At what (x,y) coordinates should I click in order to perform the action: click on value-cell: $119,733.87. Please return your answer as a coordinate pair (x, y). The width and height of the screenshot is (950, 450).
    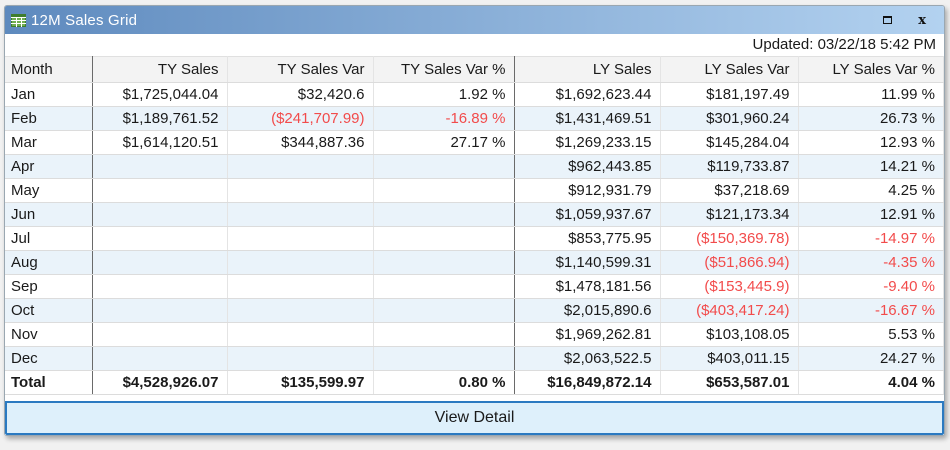
    Looking at the image, I should click on (729, 166).